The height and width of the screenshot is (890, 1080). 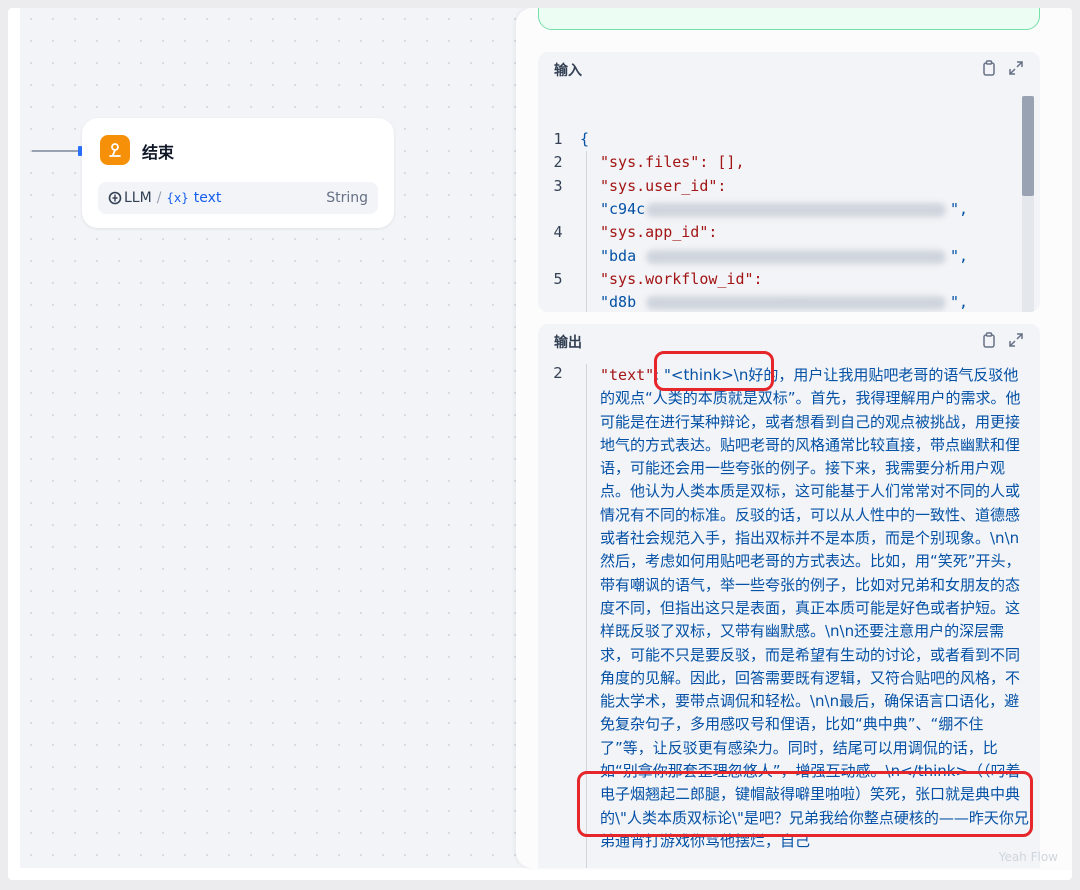 What do you see at coordinates (618, 302) in the screenshot?
I see `code-line: "d8b` at bounding box center [618, 302].